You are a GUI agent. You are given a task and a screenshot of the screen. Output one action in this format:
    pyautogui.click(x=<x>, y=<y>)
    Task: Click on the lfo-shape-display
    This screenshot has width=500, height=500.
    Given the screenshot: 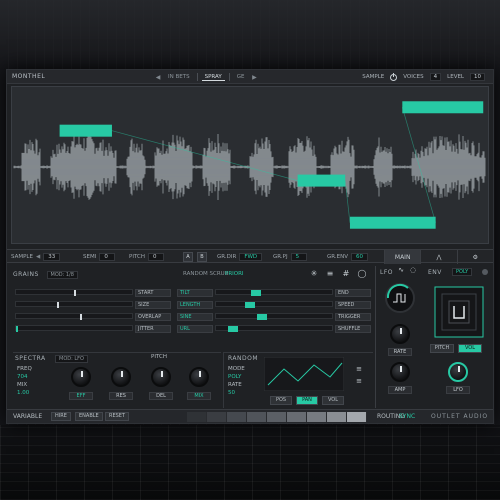 What is the action you would take?
    pyautogui.click(x=400, y=298)
    